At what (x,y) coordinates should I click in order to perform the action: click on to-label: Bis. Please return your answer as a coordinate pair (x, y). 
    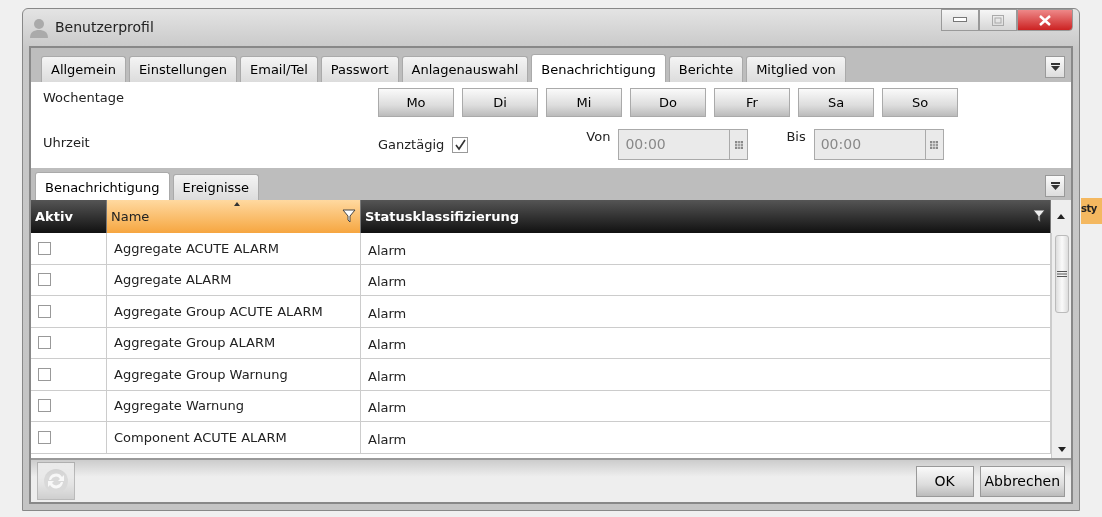
    Looking at the image, I should click on (796, 137).